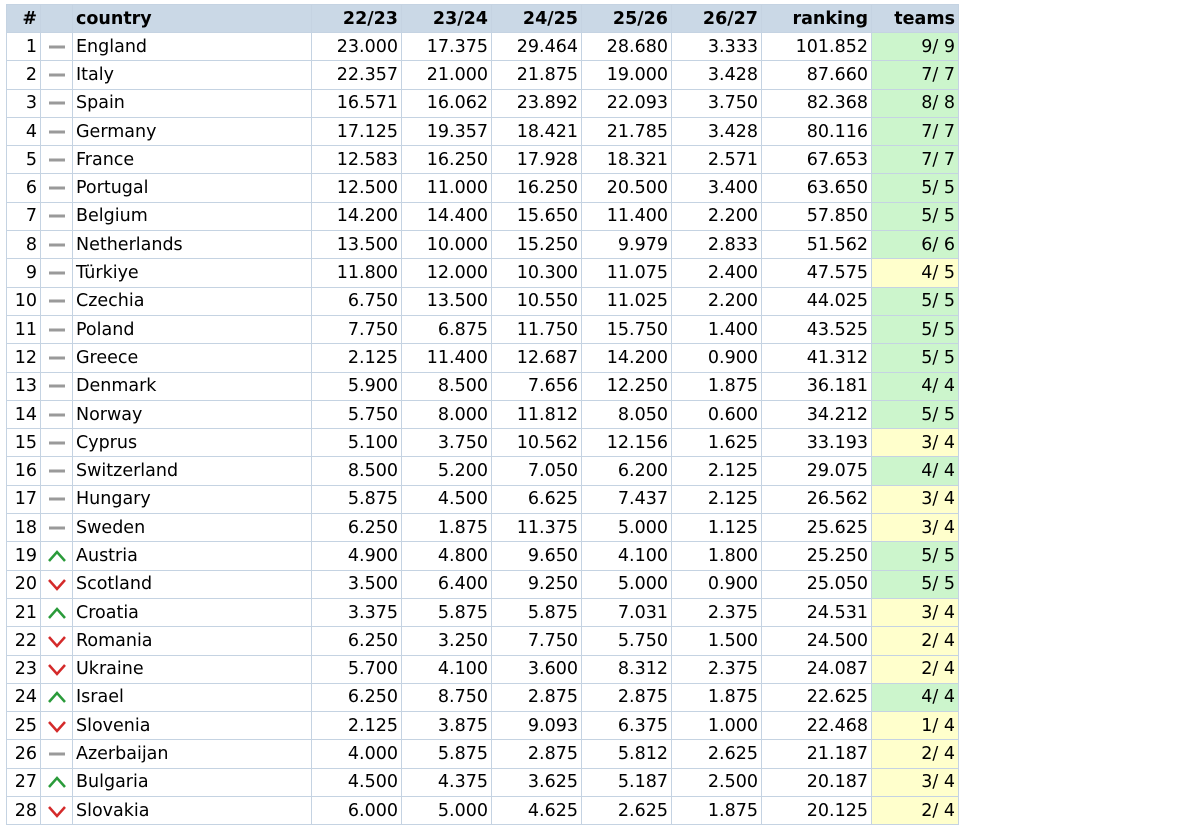 This screenshot has height=826, width=1182. What do you see at coordinates (356, 18) in the screenshot?
I see `col-header-season-2223: 22/23` at bounding box center [356, 18].